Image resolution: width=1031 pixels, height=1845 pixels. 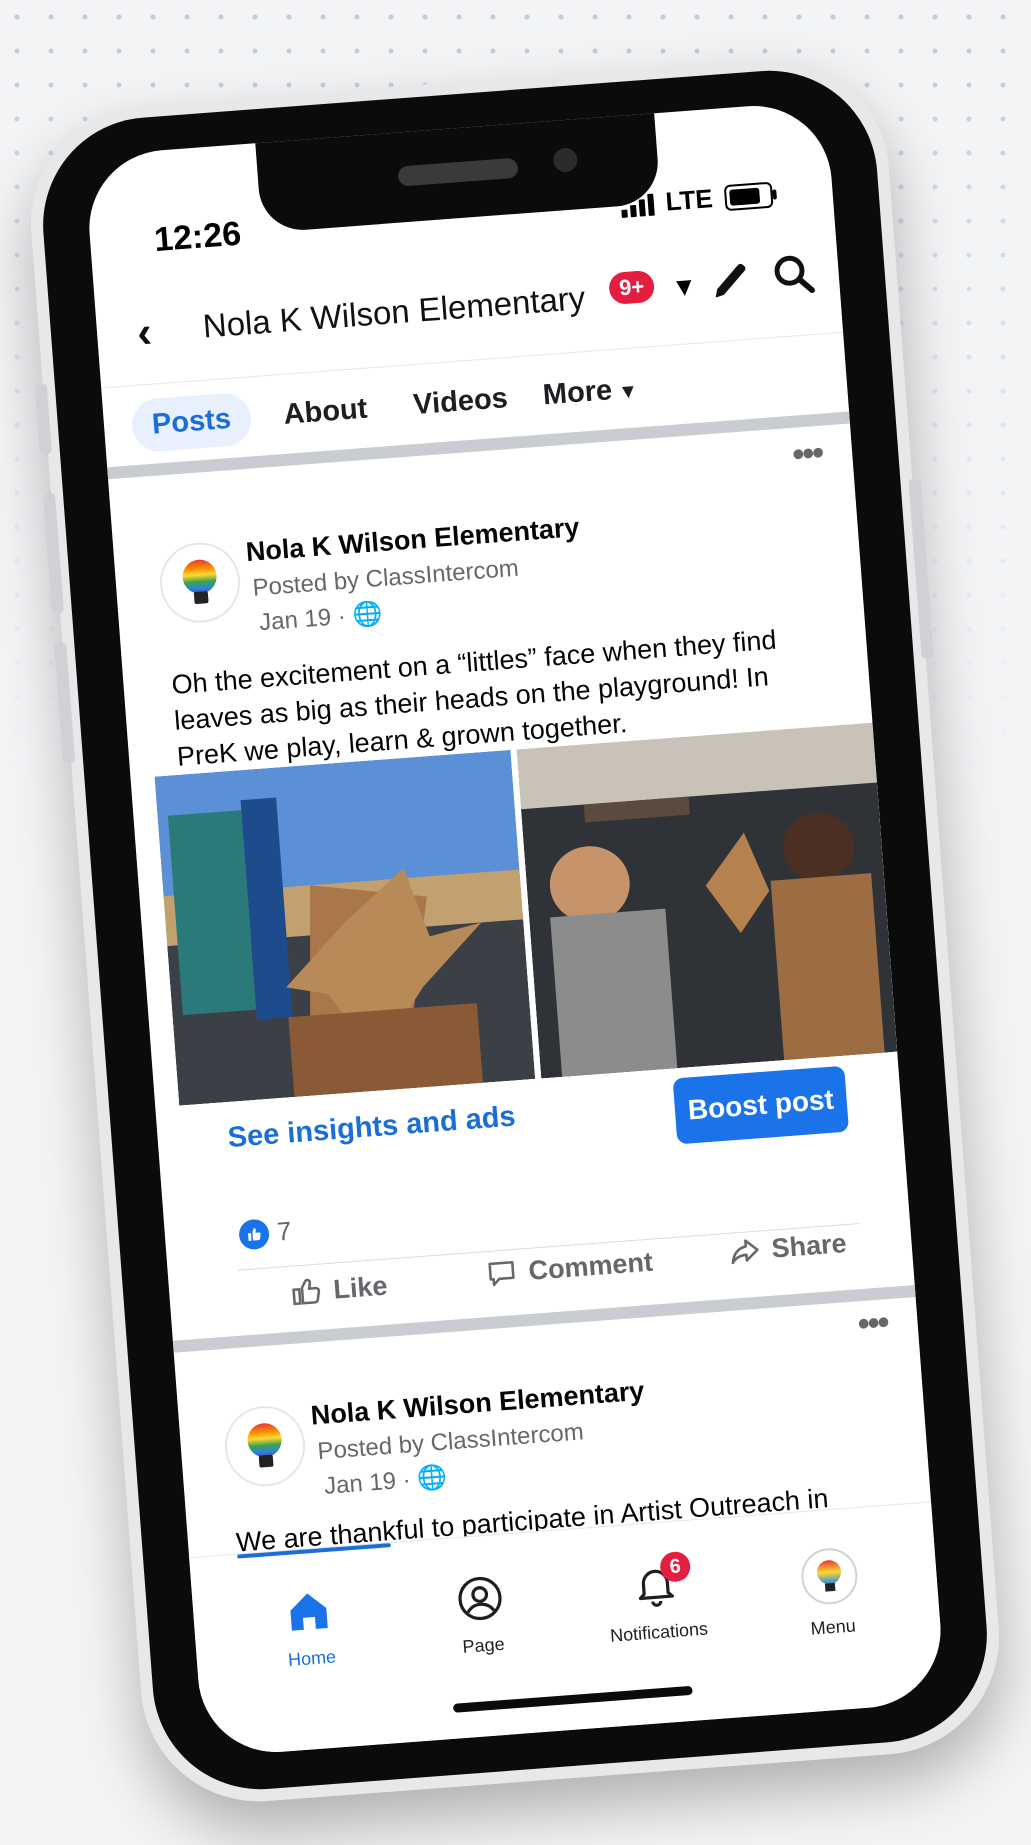 What do you see at coordinates (393, 312) in the screenshot?
I see `page-title: Nola K Wilson Elementary` at bounding box center [393, 312].